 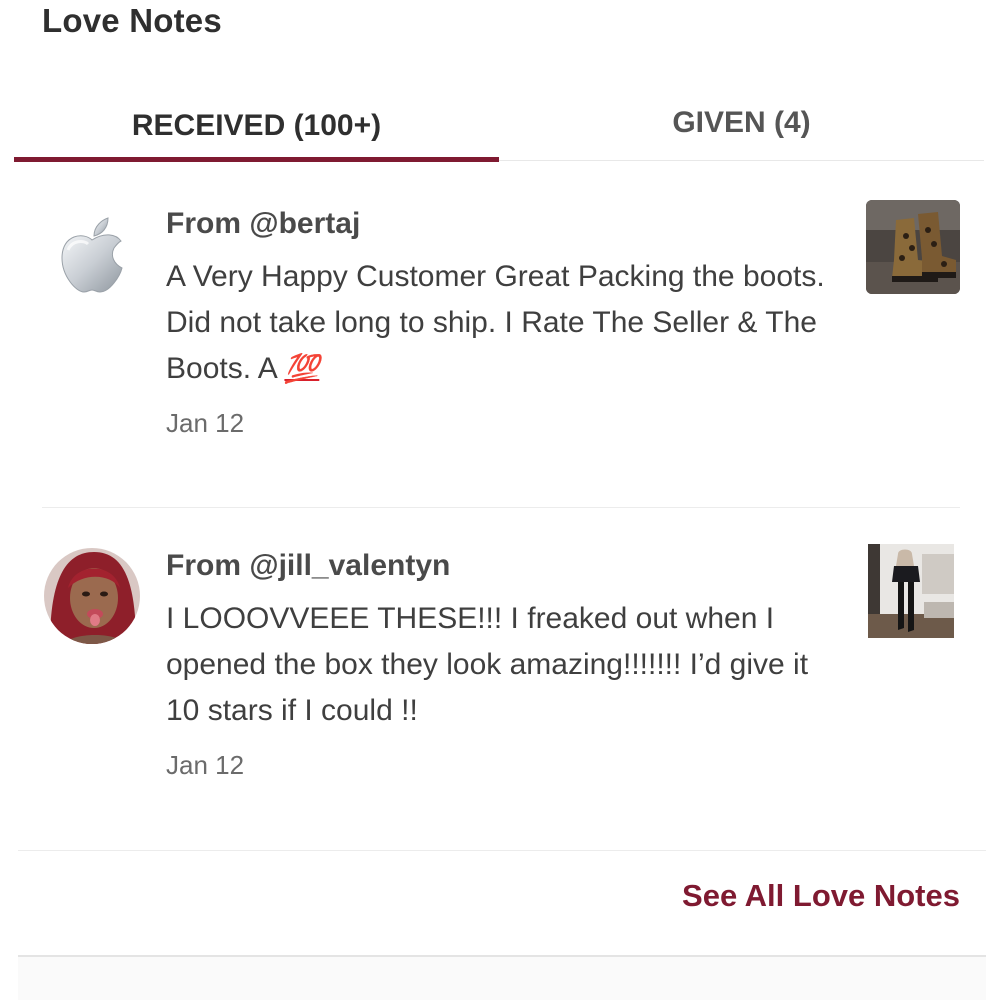 I want to click on tab-divider, so click(x=741, y=160).